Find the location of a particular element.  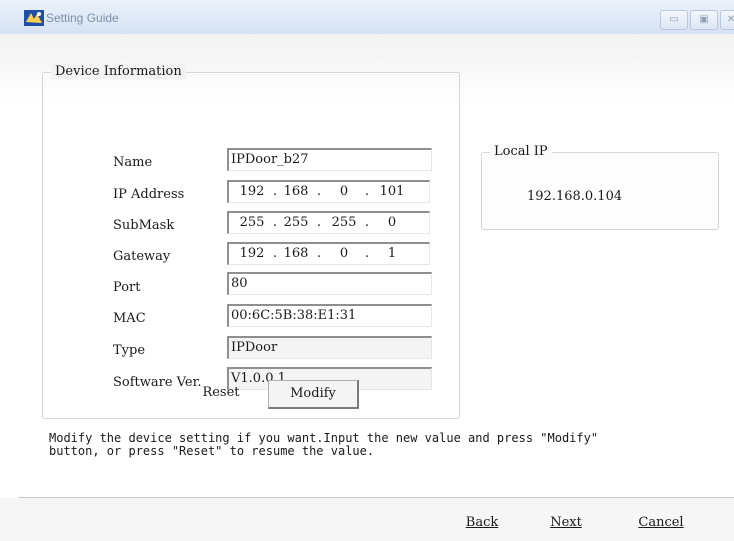

gateway-octet-2: 168 is located at coordinates (296, 254).